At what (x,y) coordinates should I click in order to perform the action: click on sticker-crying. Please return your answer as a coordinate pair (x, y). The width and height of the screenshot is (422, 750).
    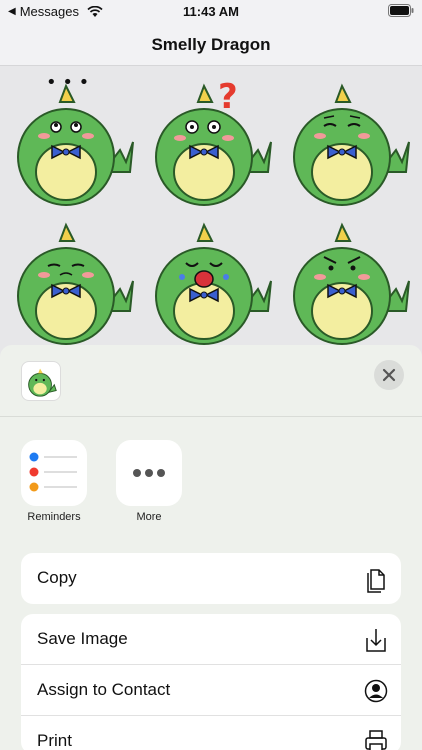
    Looking at the image, I should click on (211, 278).